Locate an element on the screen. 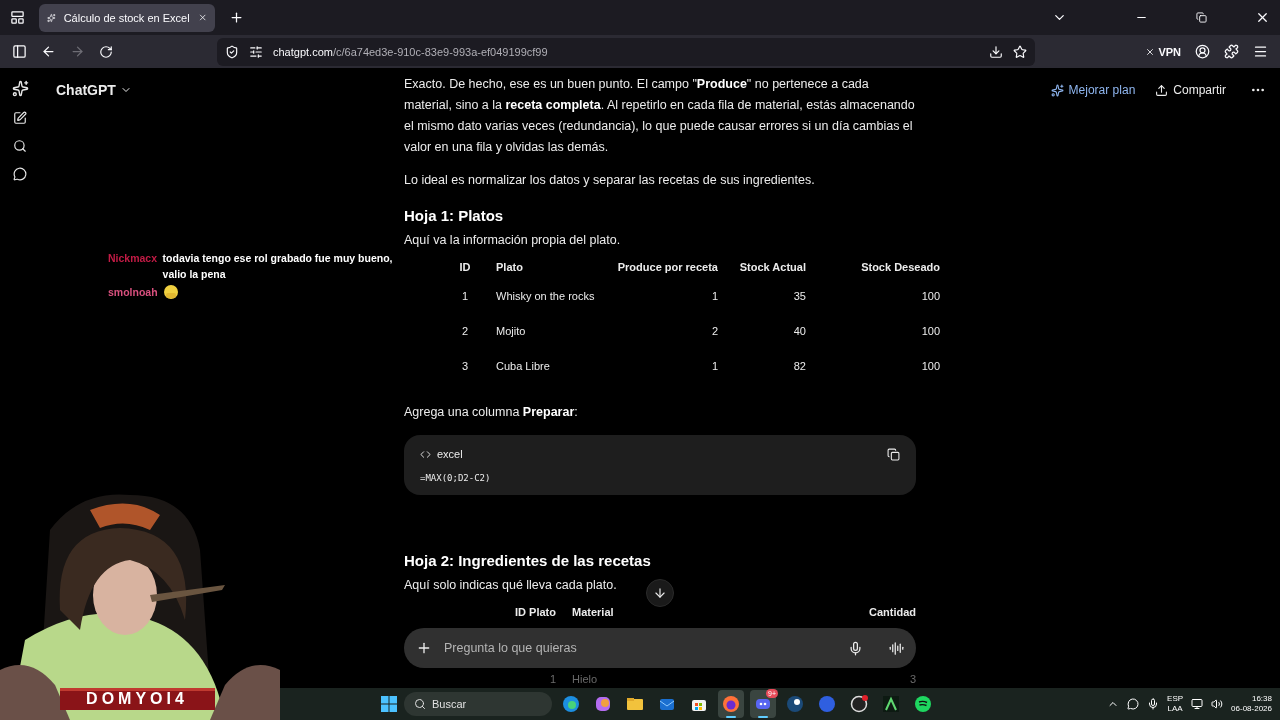 This screenshot has width=1280, height=720. x-icon is located at coordinates (1150, 51).